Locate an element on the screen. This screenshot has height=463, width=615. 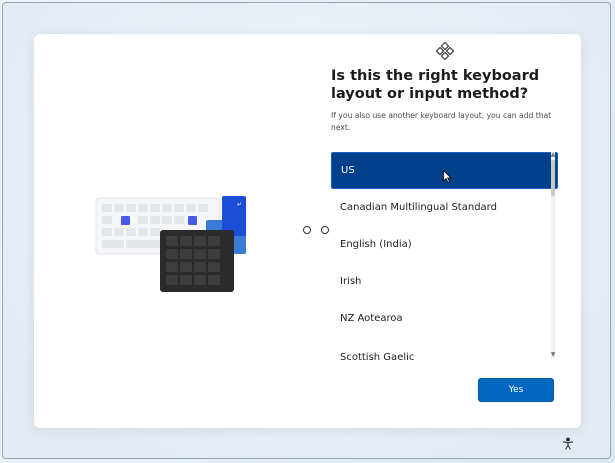
windows-setup-logo-icon is located at coordinates (445, 51).